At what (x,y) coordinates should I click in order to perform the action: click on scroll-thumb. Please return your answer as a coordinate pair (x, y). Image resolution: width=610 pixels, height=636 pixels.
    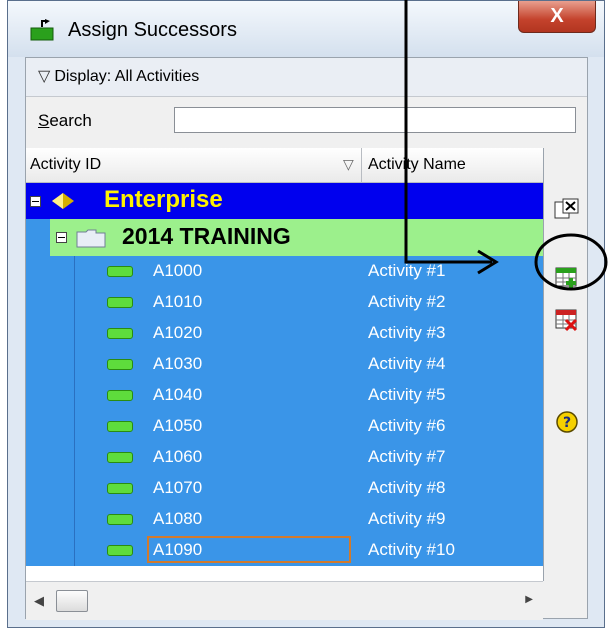
    Looking at the image, I should click on (72, 601).